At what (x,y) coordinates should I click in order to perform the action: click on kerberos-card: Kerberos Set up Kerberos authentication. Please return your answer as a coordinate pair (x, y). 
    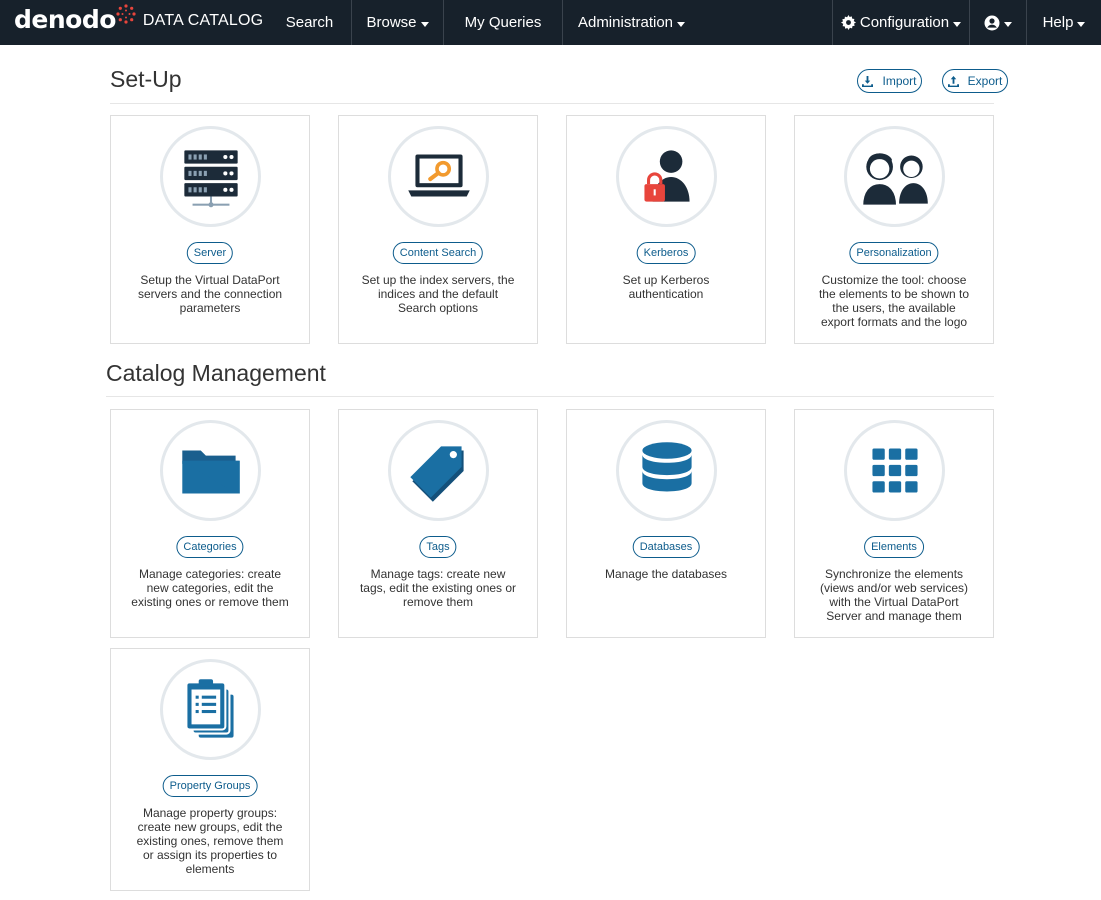
    Looking at the image, I should click on (666, 229).